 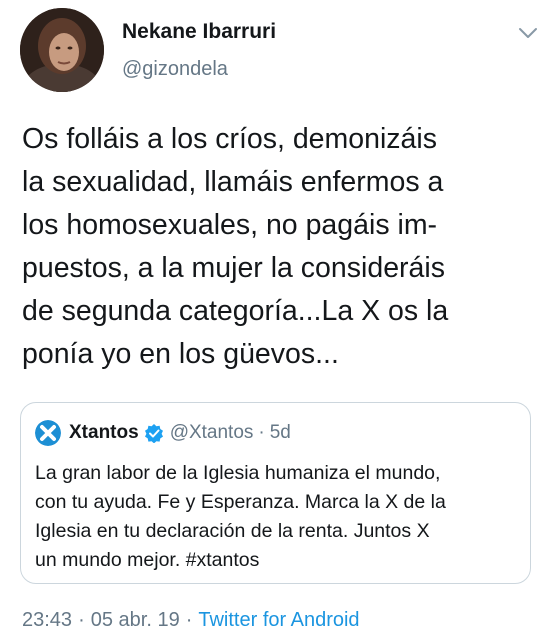 I want to click on author-handle: @gizondela, so click(x=175, y=69).